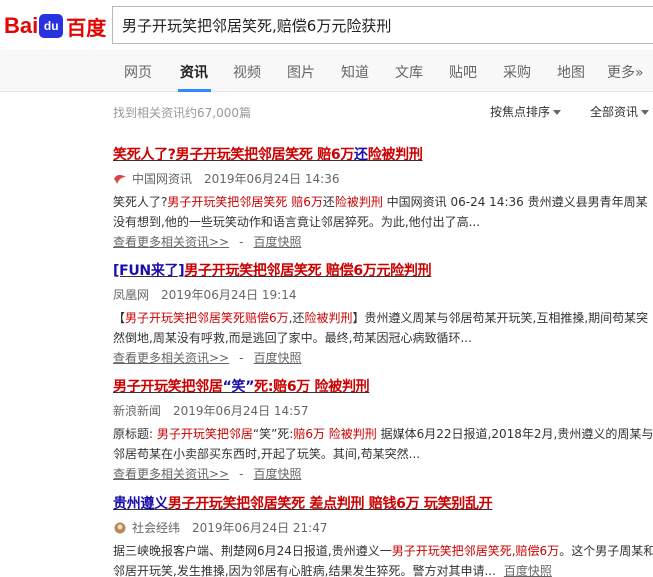 This screenshot has width=653, height=577. Describe the element at coordinates (21, 25) in the screenshot. I see `logo-text-bai: Bai` at that location.